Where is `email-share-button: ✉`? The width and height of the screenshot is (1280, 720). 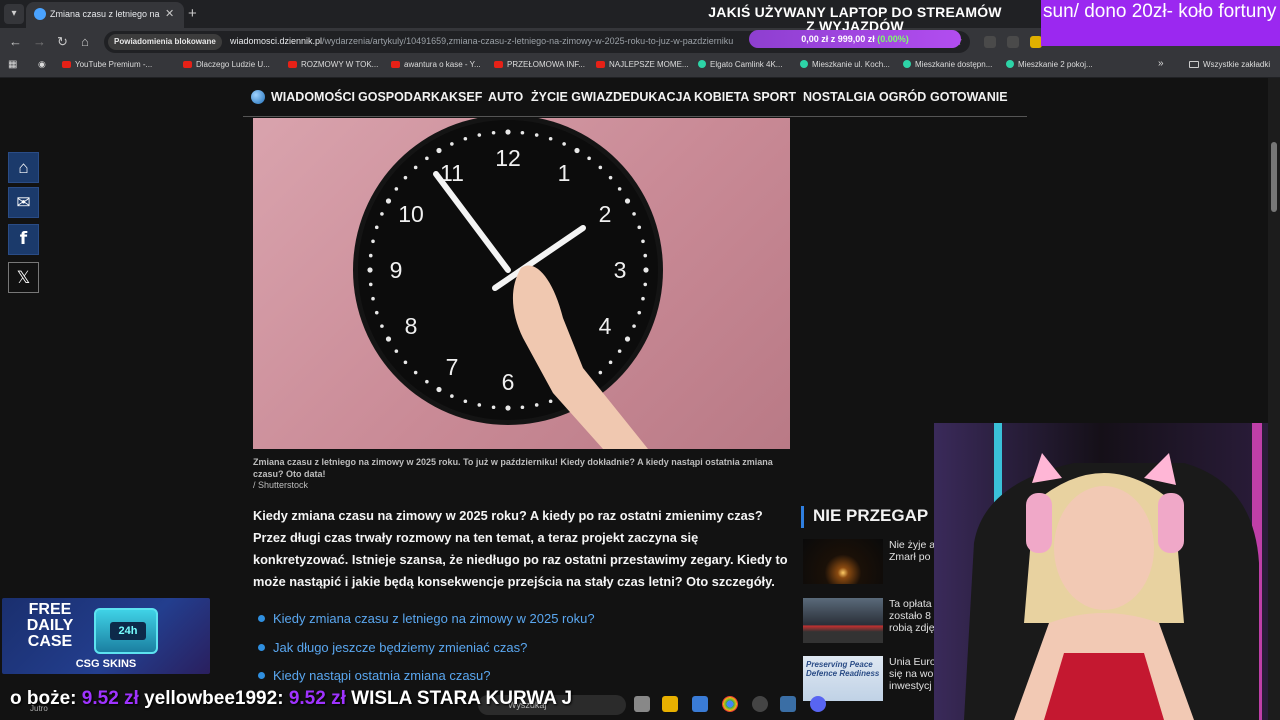 email-share-button: ✉ is located at coordinates (23, 202).